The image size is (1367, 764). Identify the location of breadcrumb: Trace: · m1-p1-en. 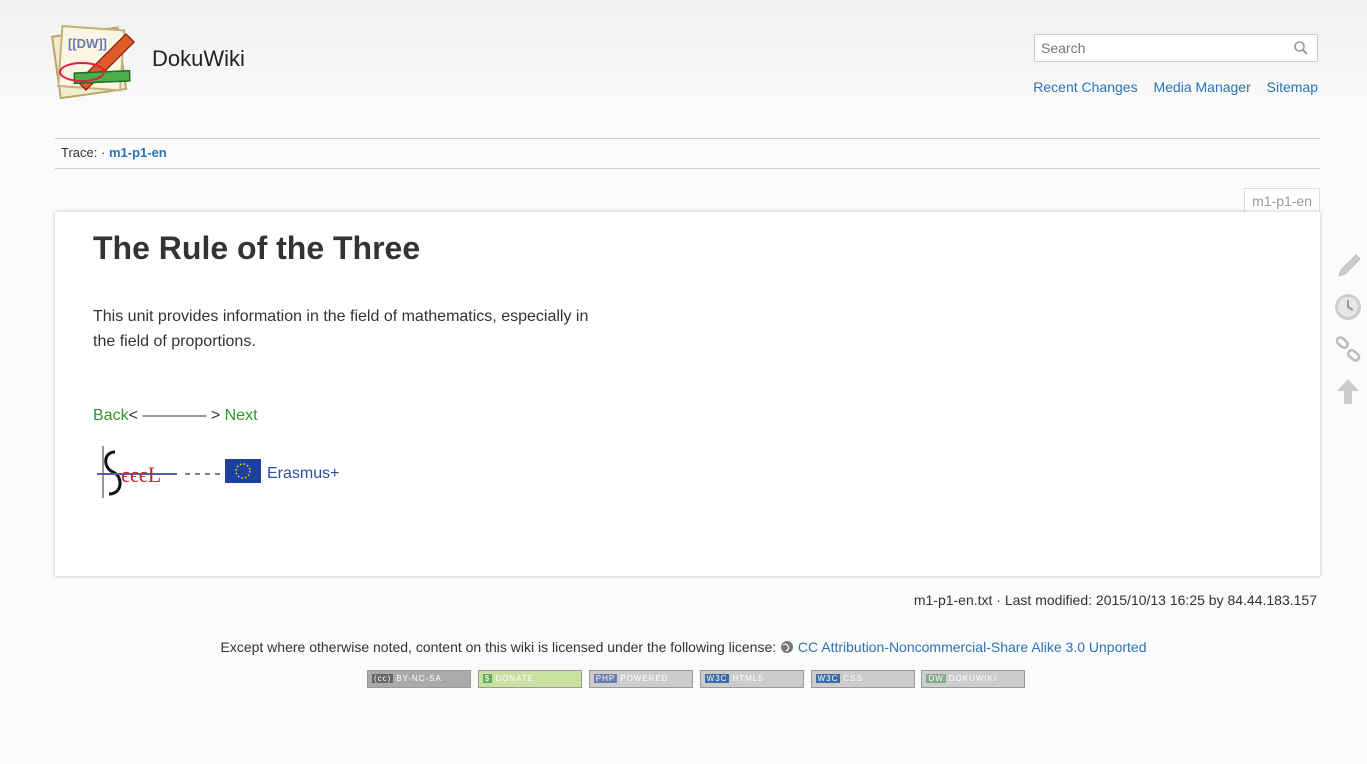
(114, 152).